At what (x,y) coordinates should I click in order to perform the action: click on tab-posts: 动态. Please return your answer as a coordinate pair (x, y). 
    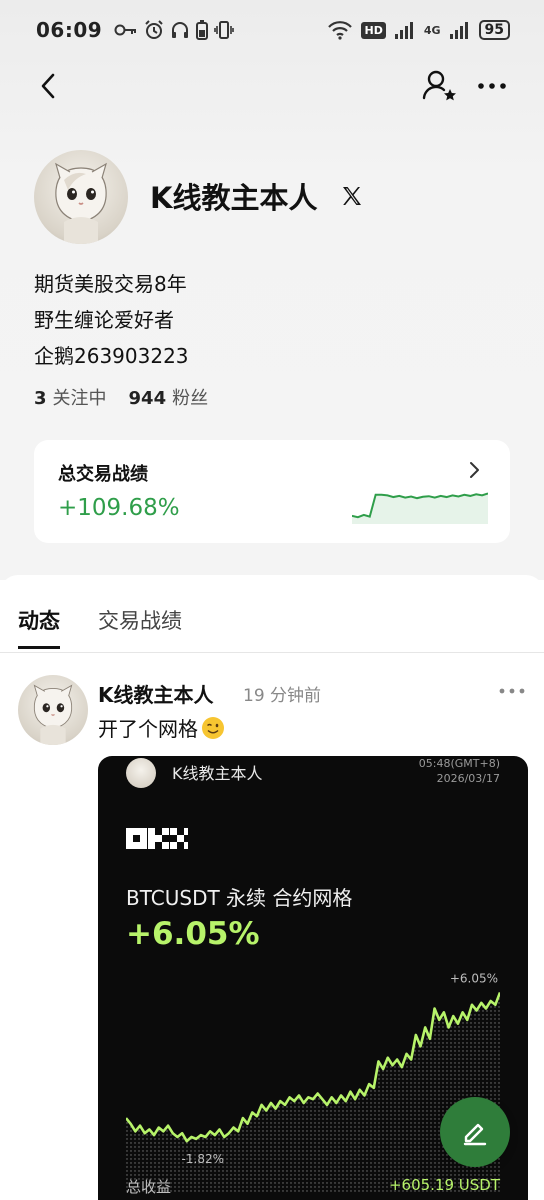
    Looking at the image, I should click on (39, 627).